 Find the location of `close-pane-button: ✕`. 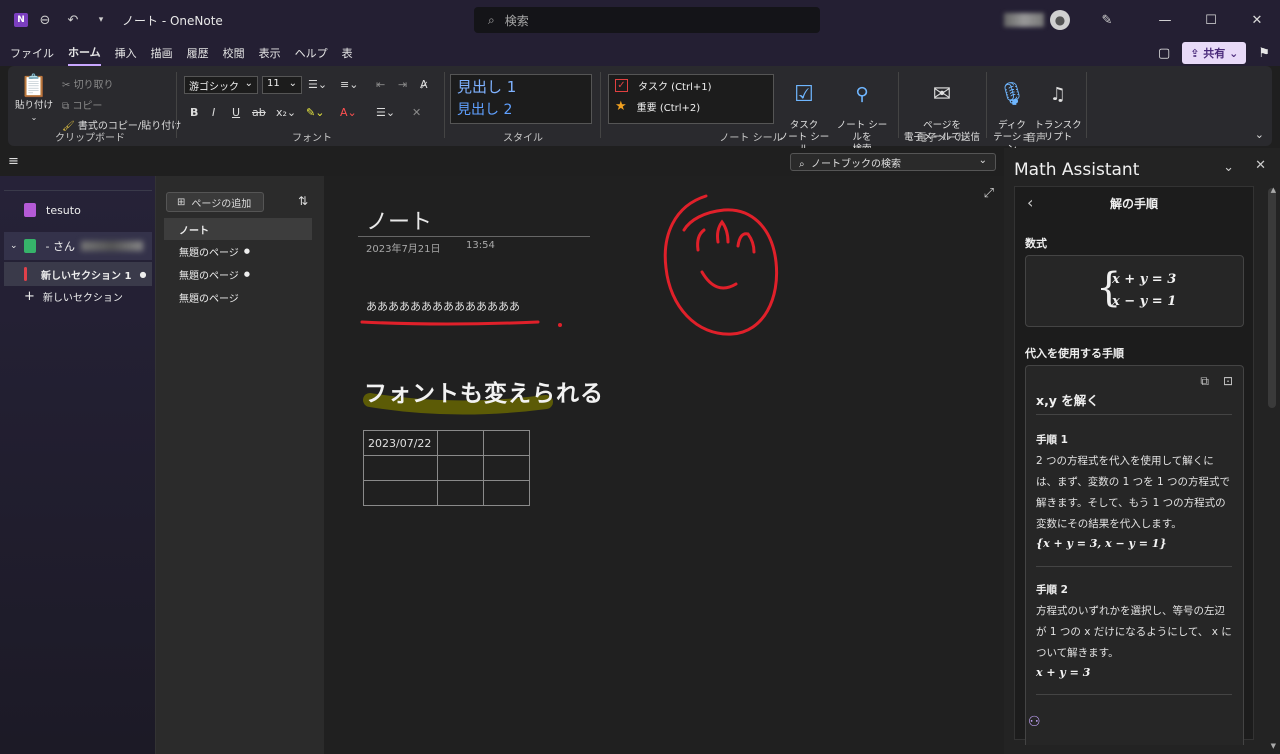

close-pane-button: ✕ is located at coordinates (1260, 165).